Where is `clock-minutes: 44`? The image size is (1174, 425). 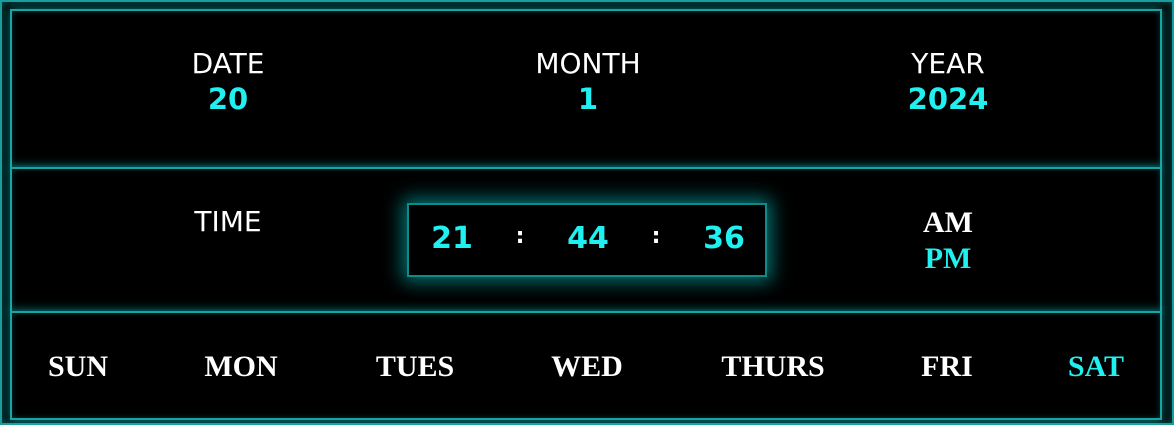
clock-minutes: 44 is located at coordinates (588, 238).